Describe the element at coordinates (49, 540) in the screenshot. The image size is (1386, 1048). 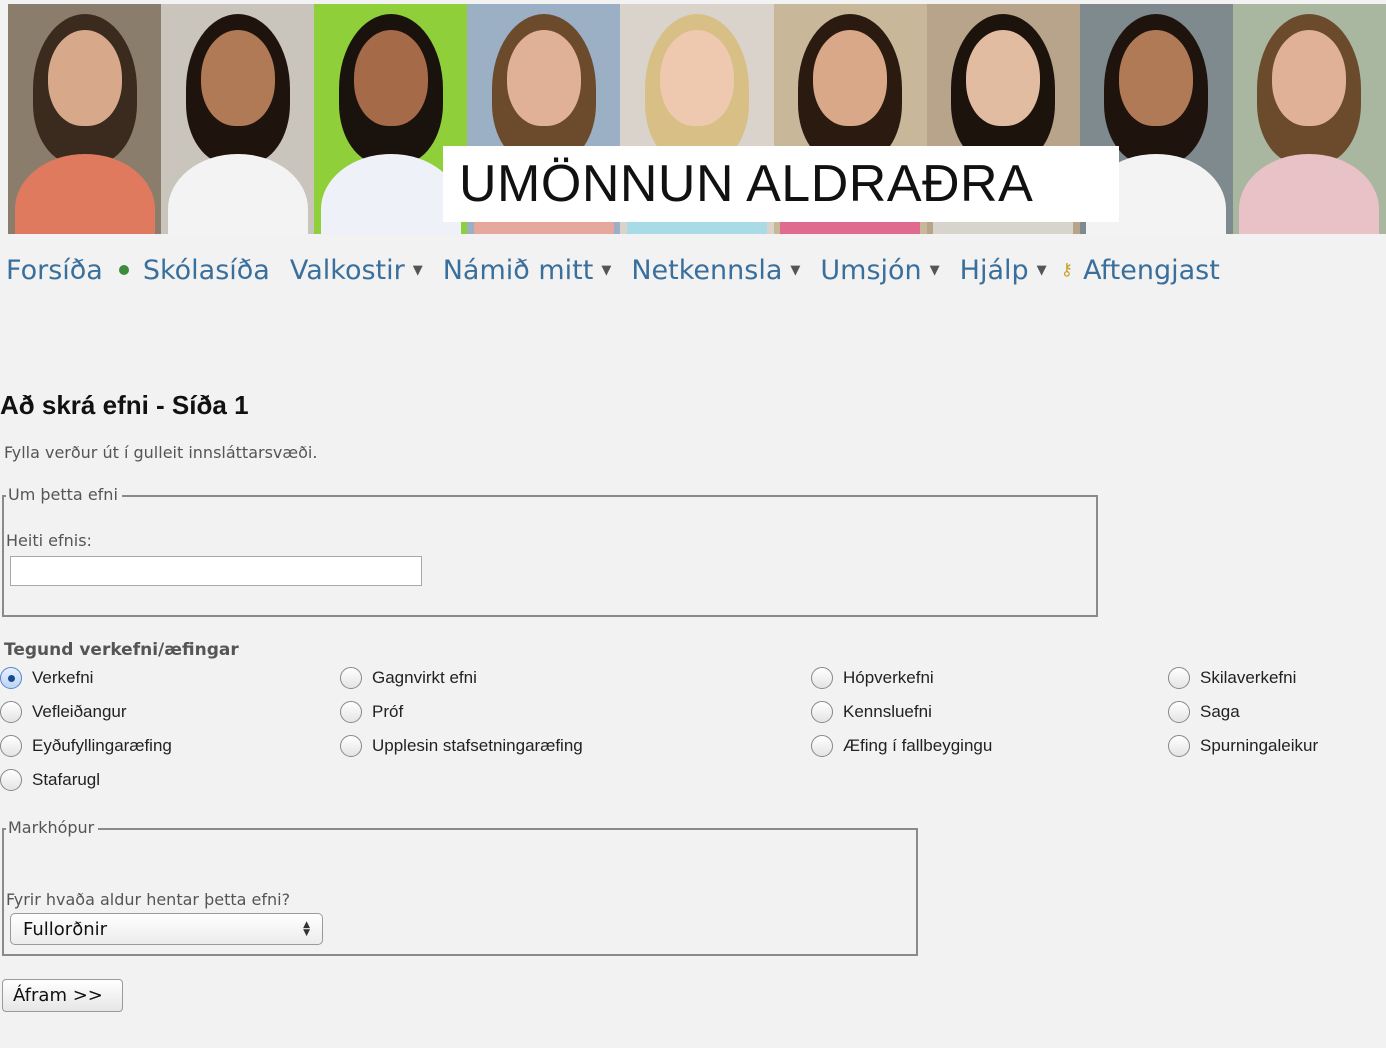
I see `name-label: Heiti efnis:` at that location.